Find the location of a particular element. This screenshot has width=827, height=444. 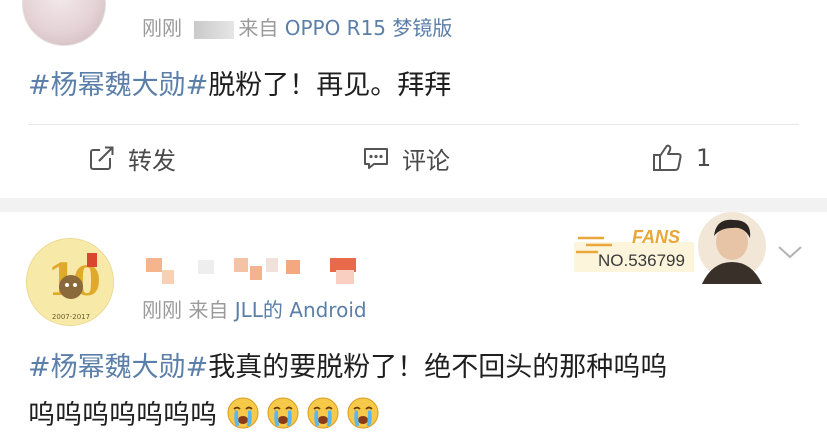

badge-title: FANS is located at coordinates (656, 237).